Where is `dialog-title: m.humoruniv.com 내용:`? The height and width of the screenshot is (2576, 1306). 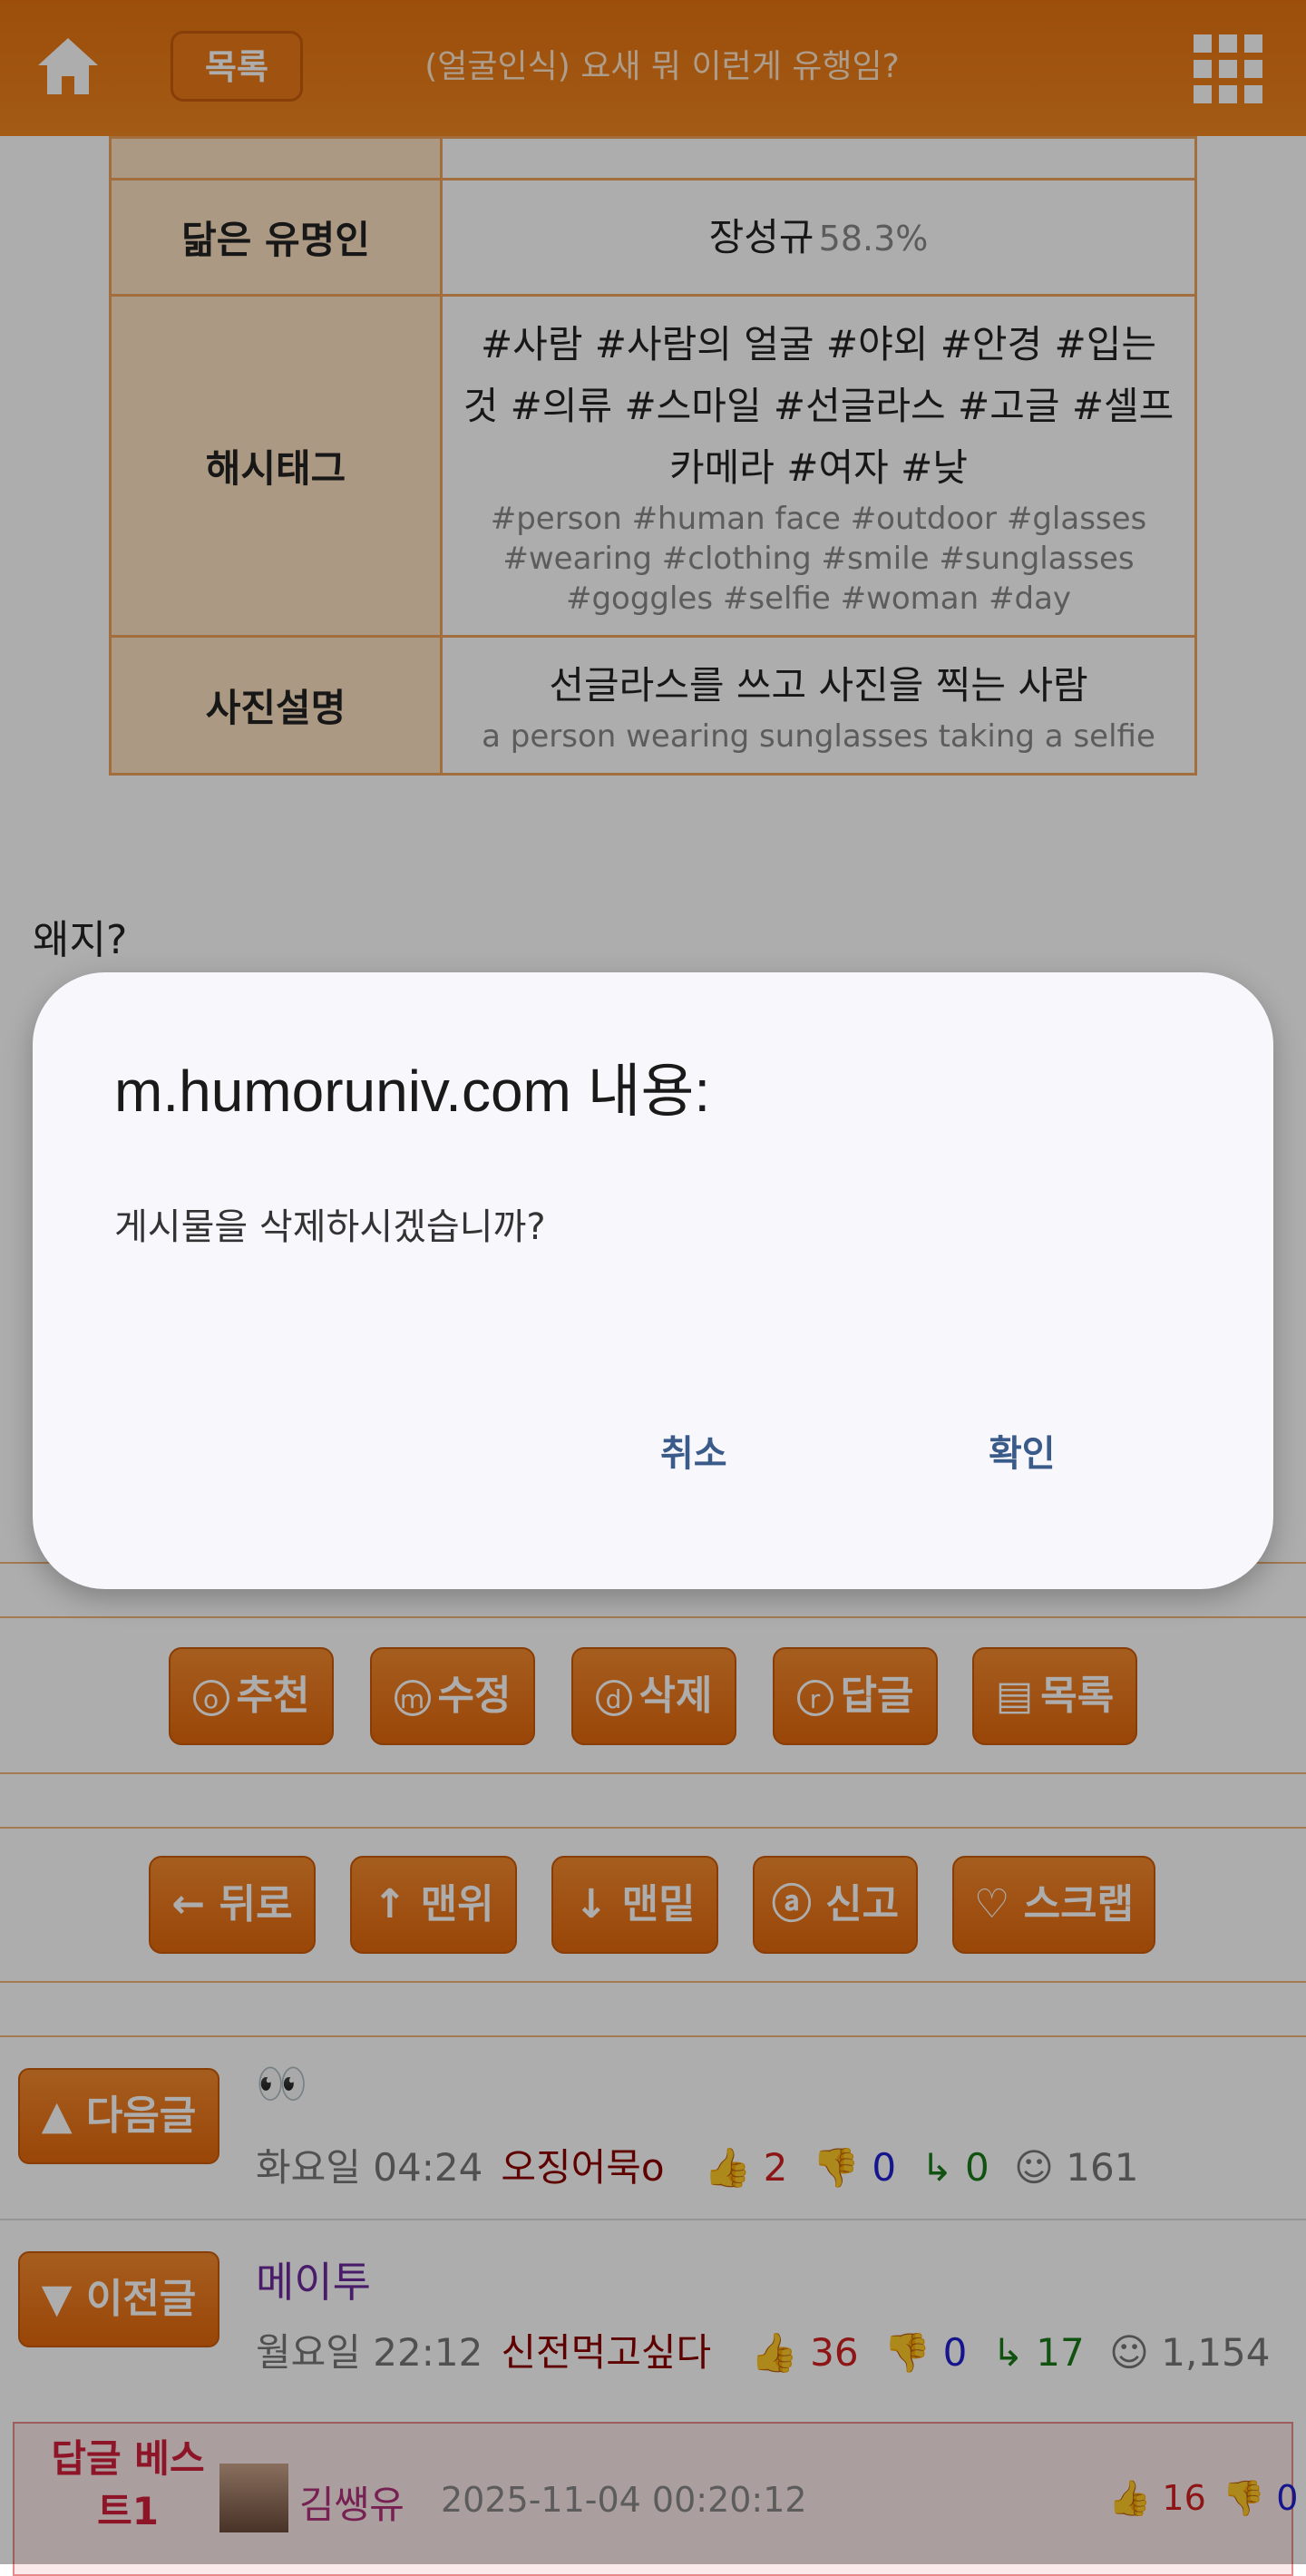 dialog-title: m.humoruniv.com 내용: is located at coordinates (412, 1091).